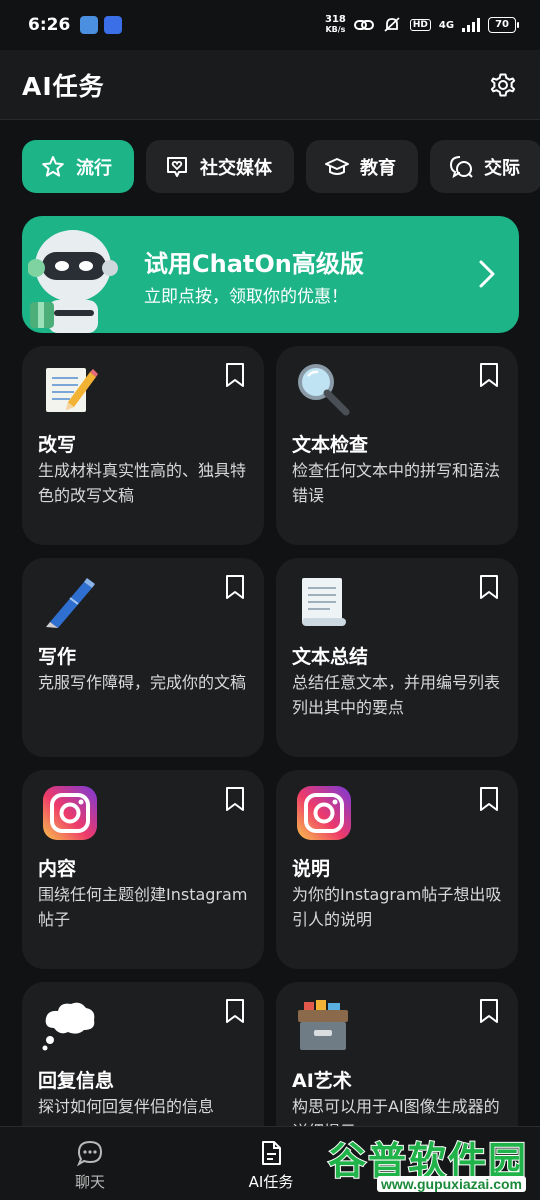  What do you see at coordinates (73, 281) in the screenshot?
I see `robot-mascot-icon` at bounding box center [73, 281].